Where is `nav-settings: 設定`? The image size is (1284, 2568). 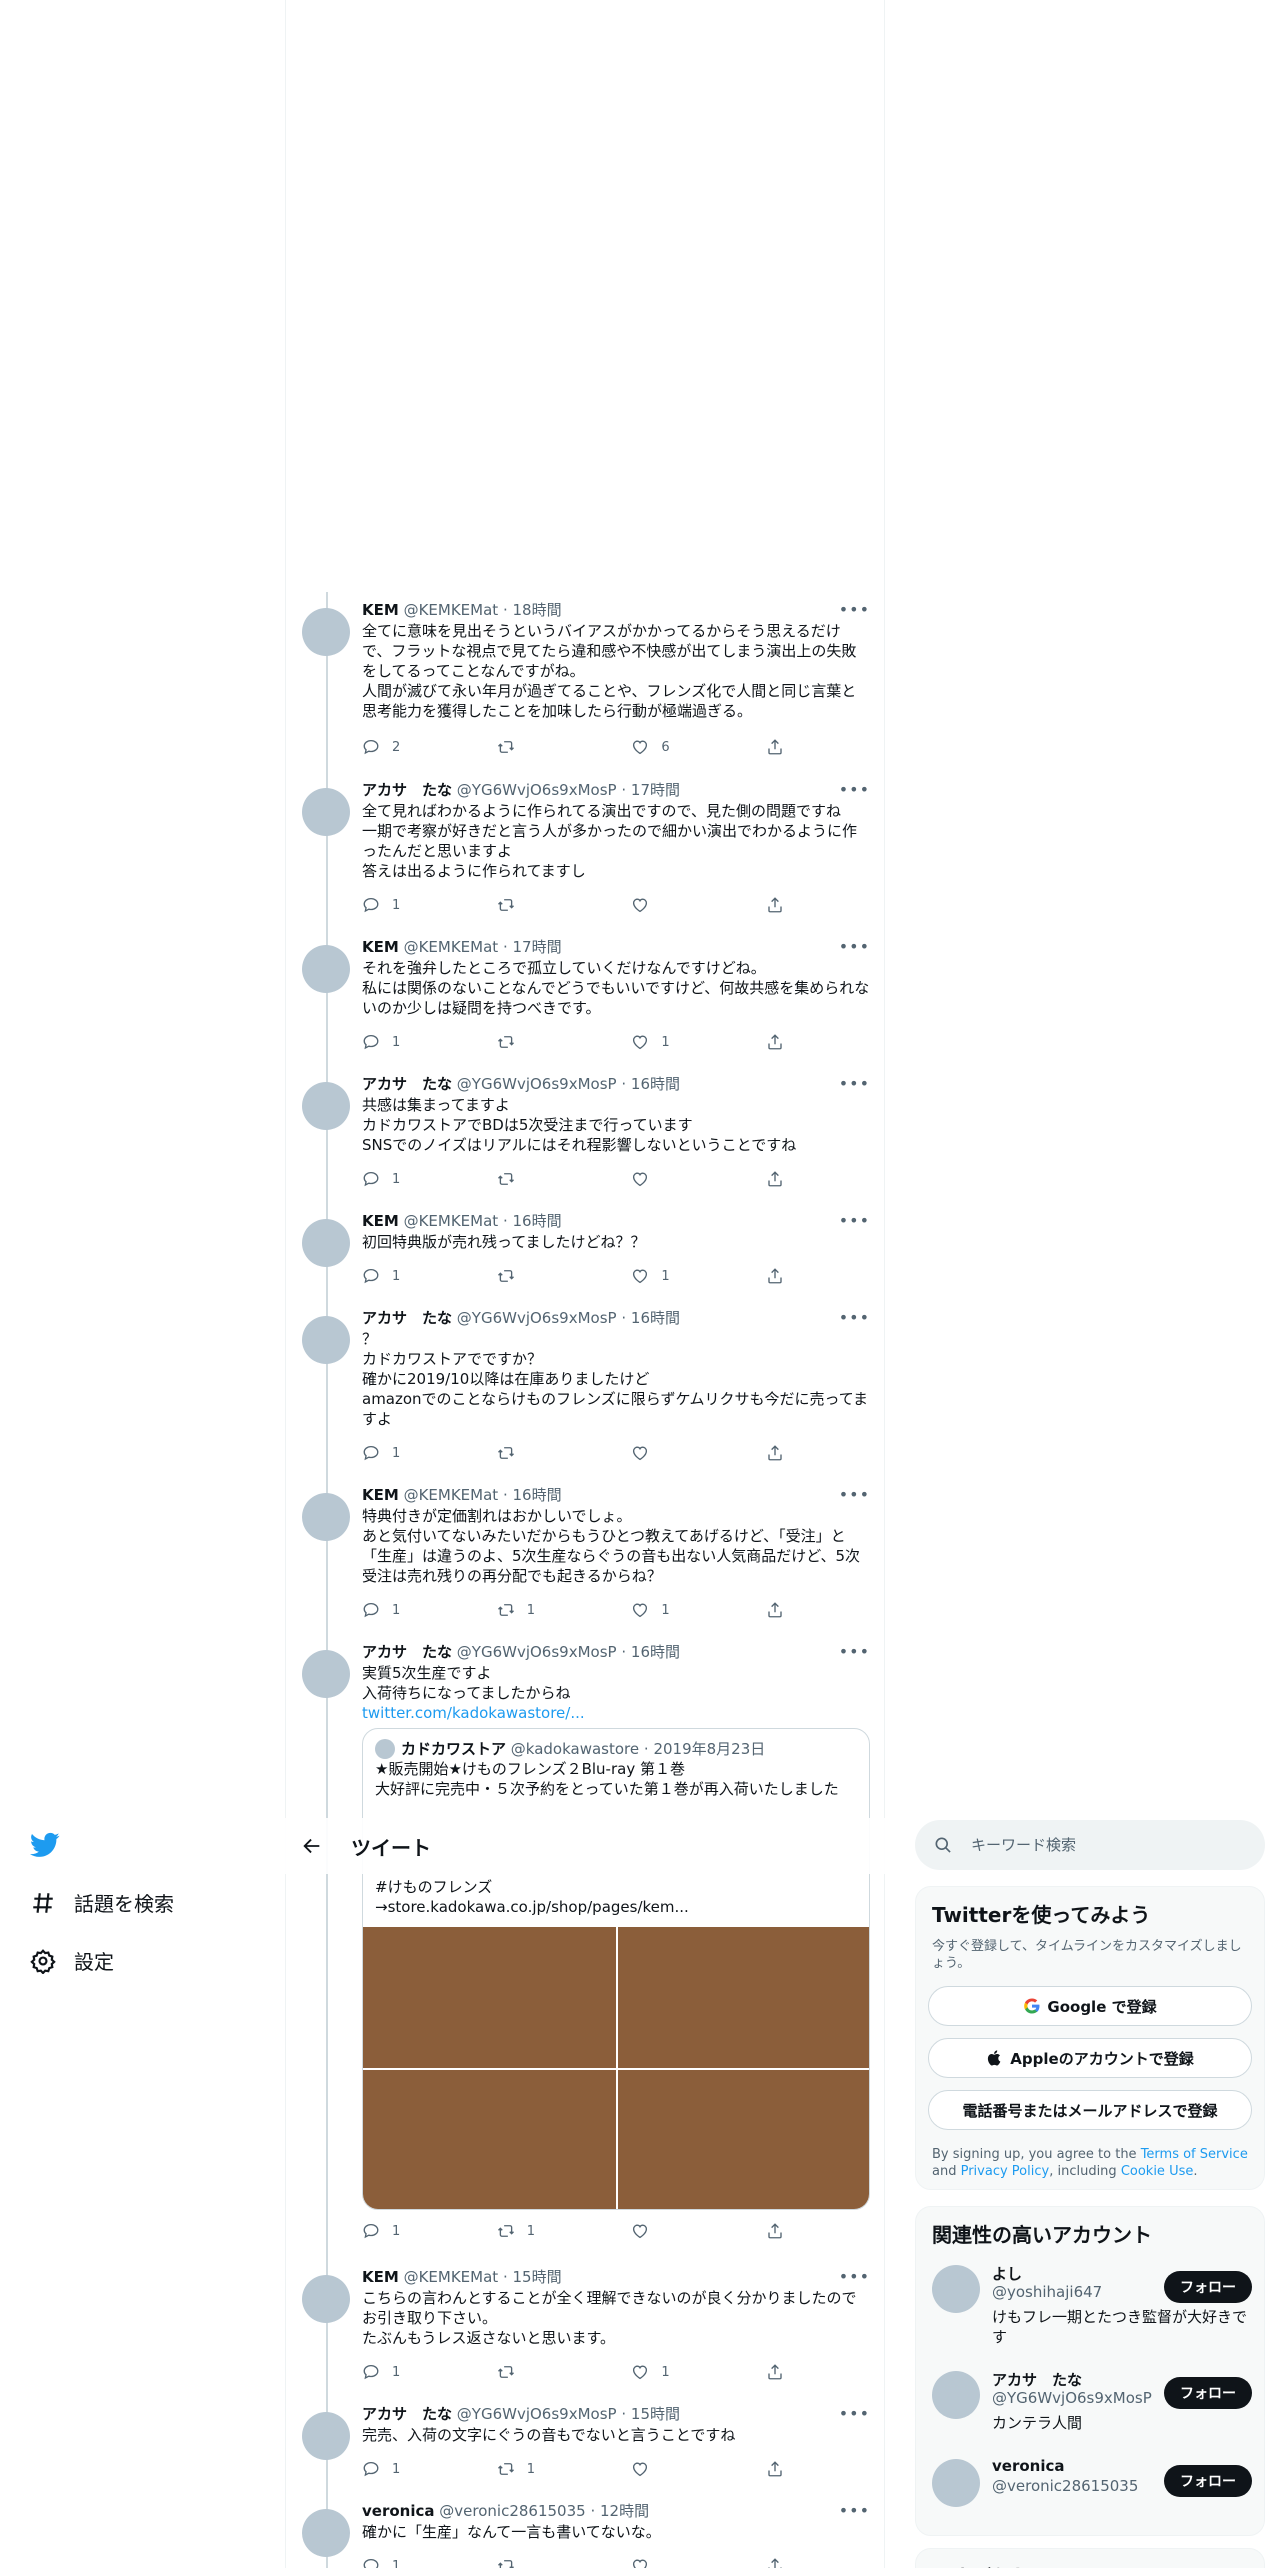
nav-settings: 設定 is located at coordinates (72, 1960).